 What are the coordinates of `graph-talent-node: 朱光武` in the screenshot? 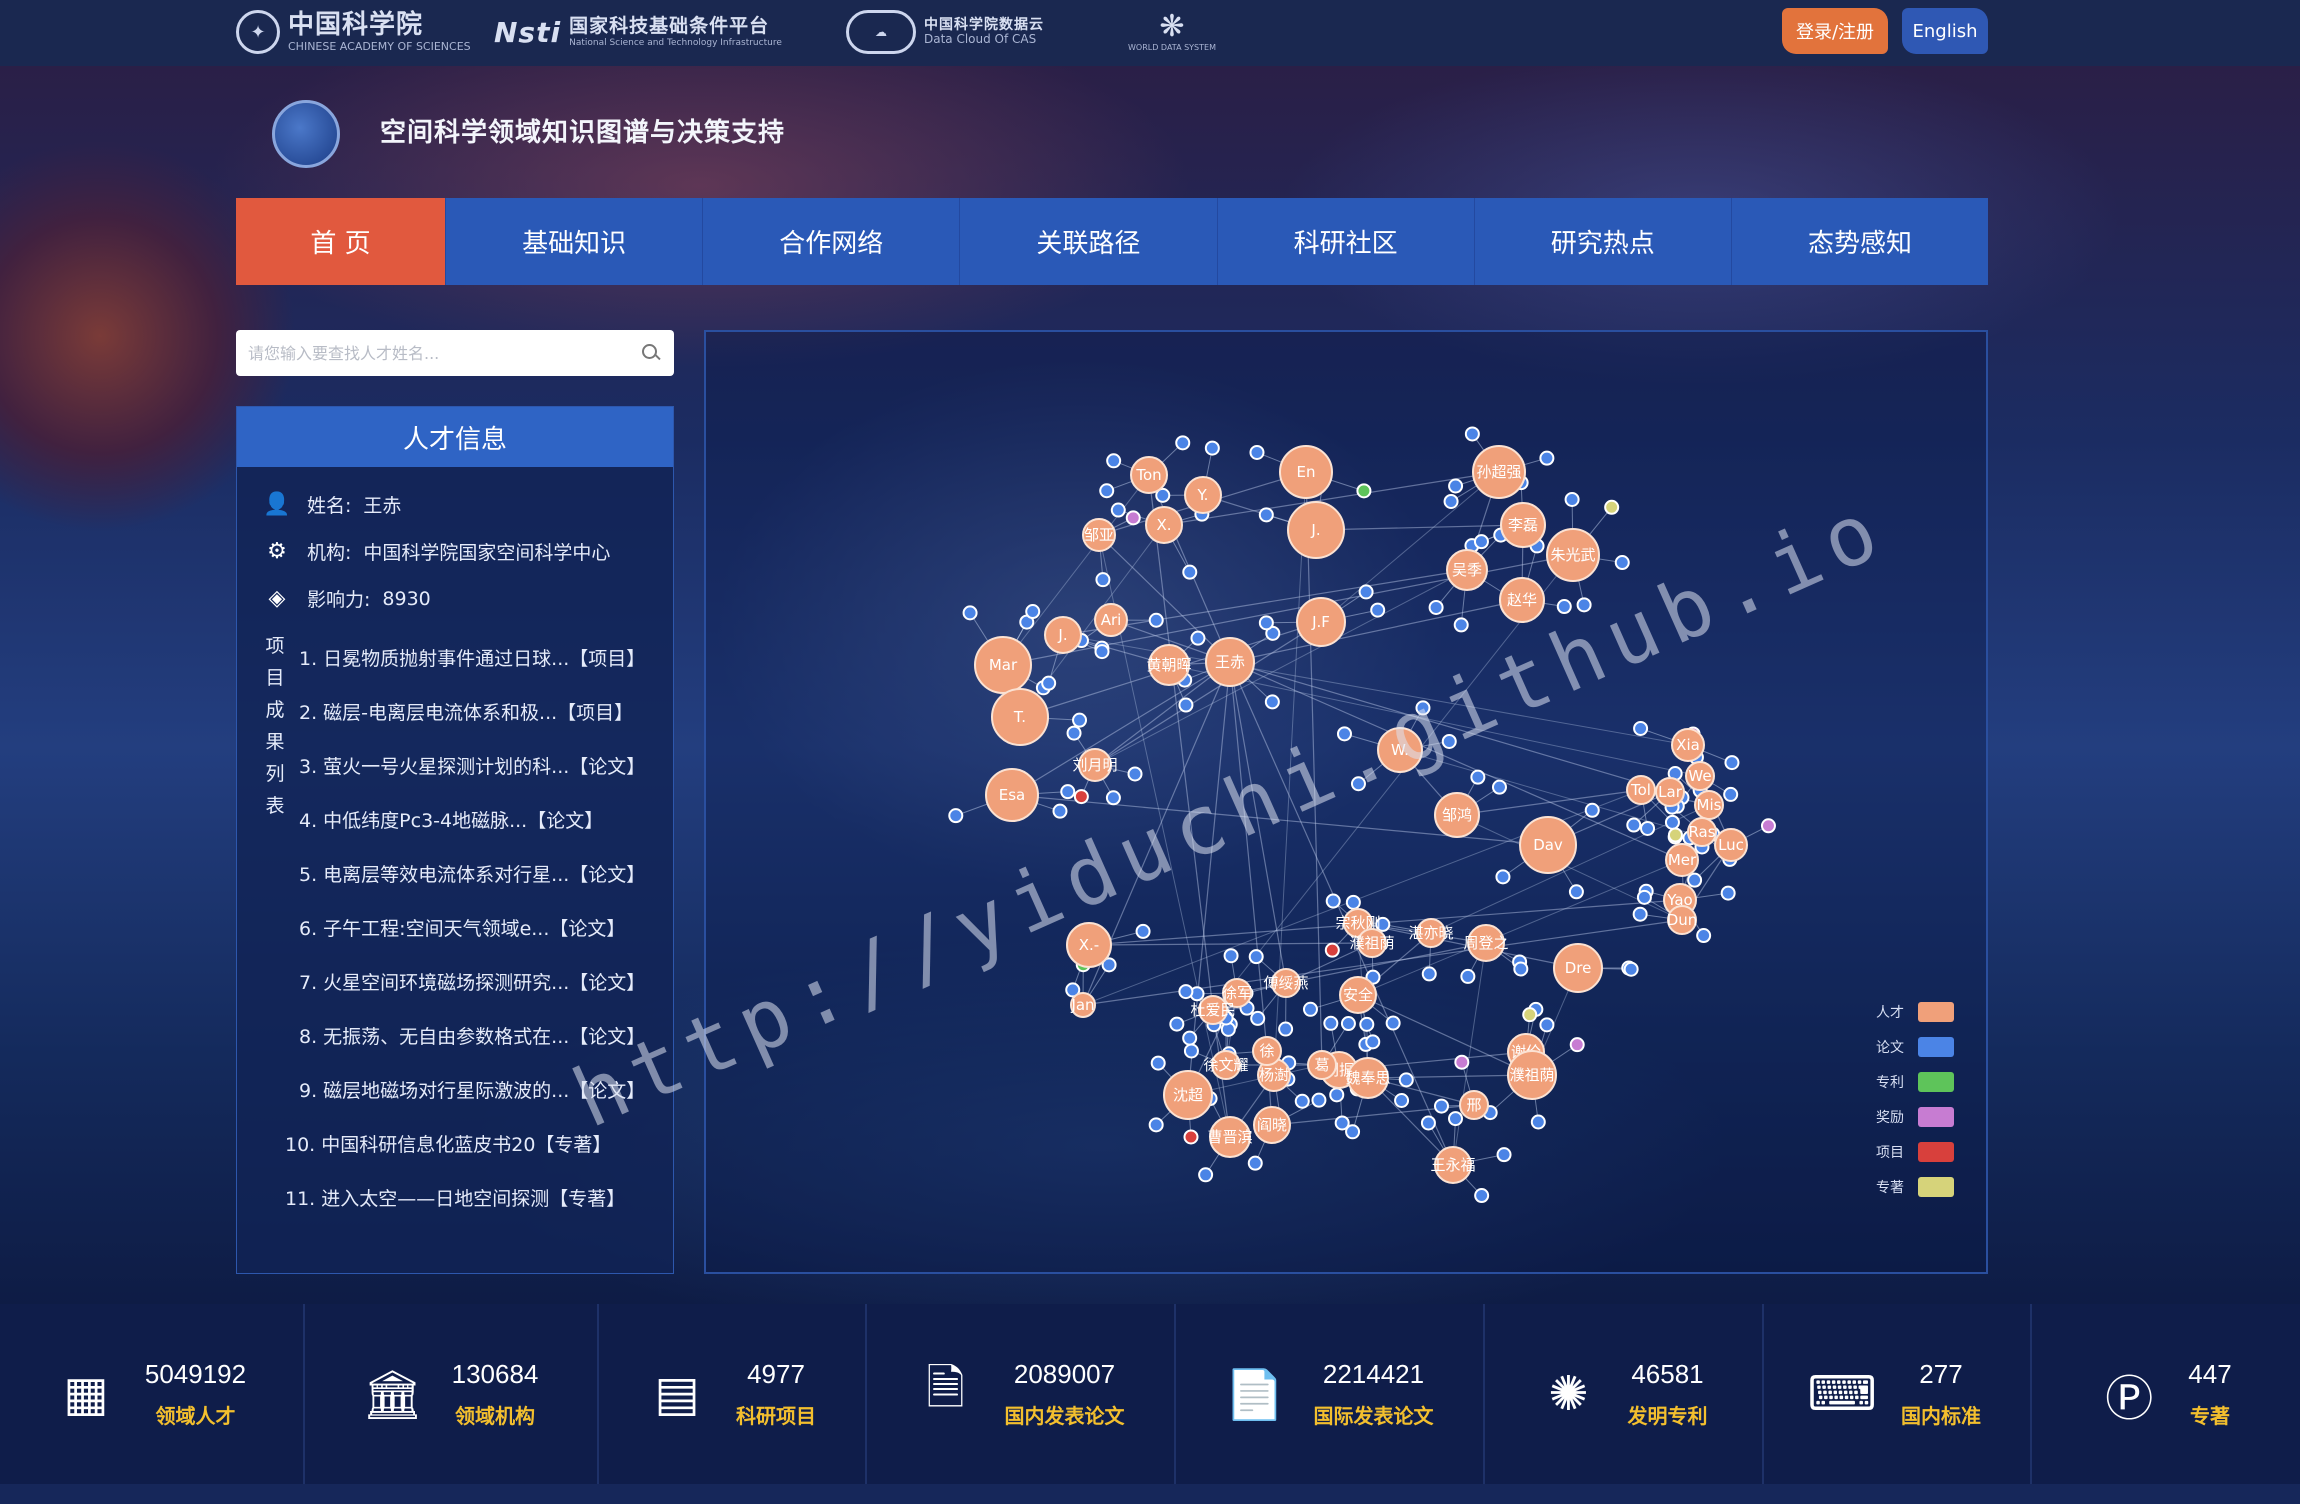 It's located at (1573, 555).